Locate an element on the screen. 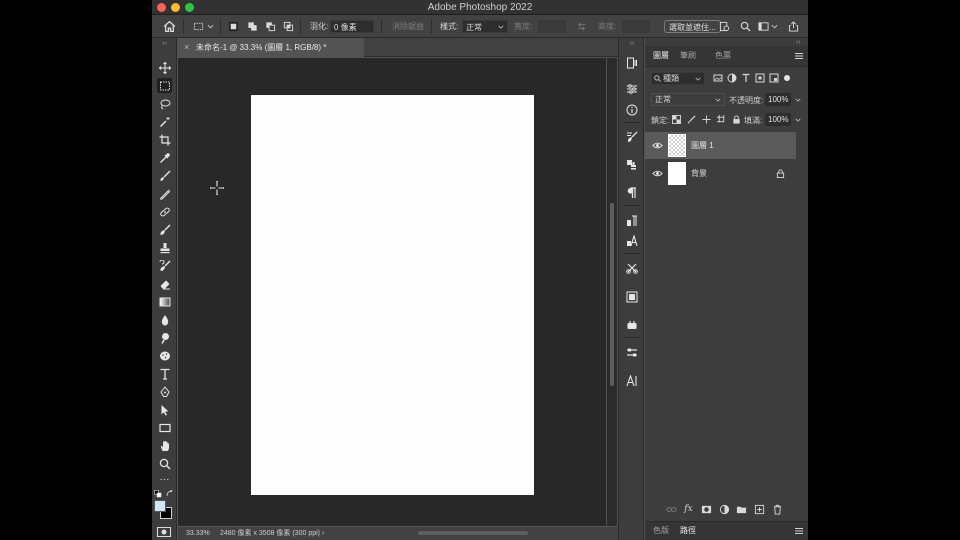 The width and height of the screenshot is (960, 540). workspace-icon is located at coordinates (763, 26).